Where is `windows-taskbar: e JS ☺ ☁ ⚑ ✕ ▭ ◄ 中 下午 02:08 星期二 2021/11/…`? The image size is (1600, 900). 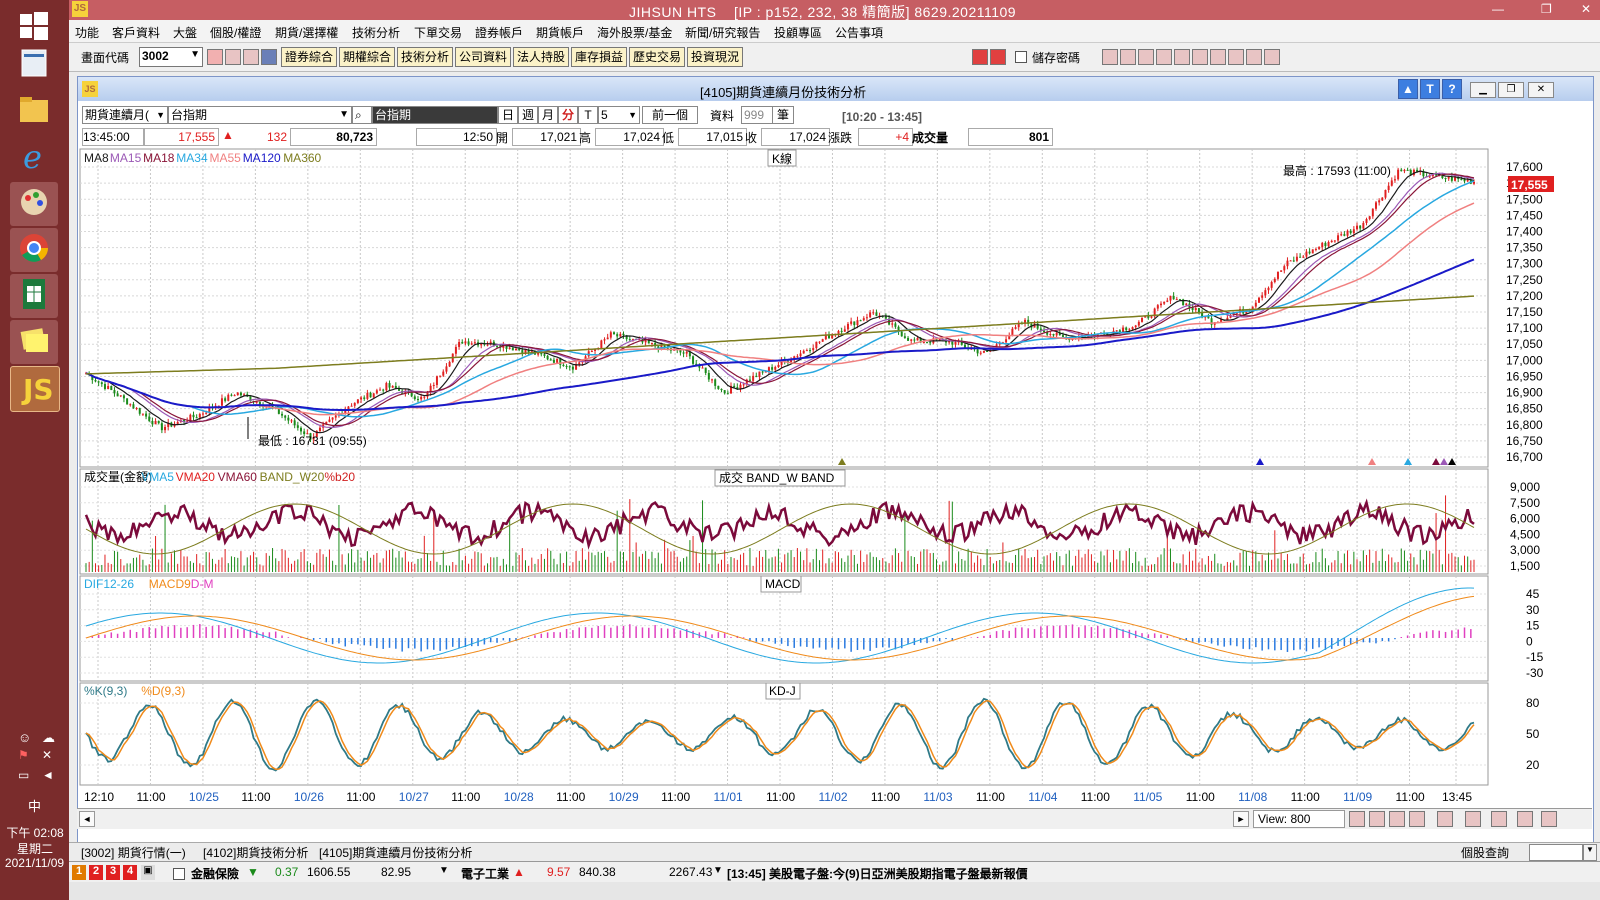
windows-taskbar: e JS ☺ ☁ ⚑ ✕ ▭ ◄ 中 下午 02:08 星期二 2021/11/… is located at coordinates (34, 450).